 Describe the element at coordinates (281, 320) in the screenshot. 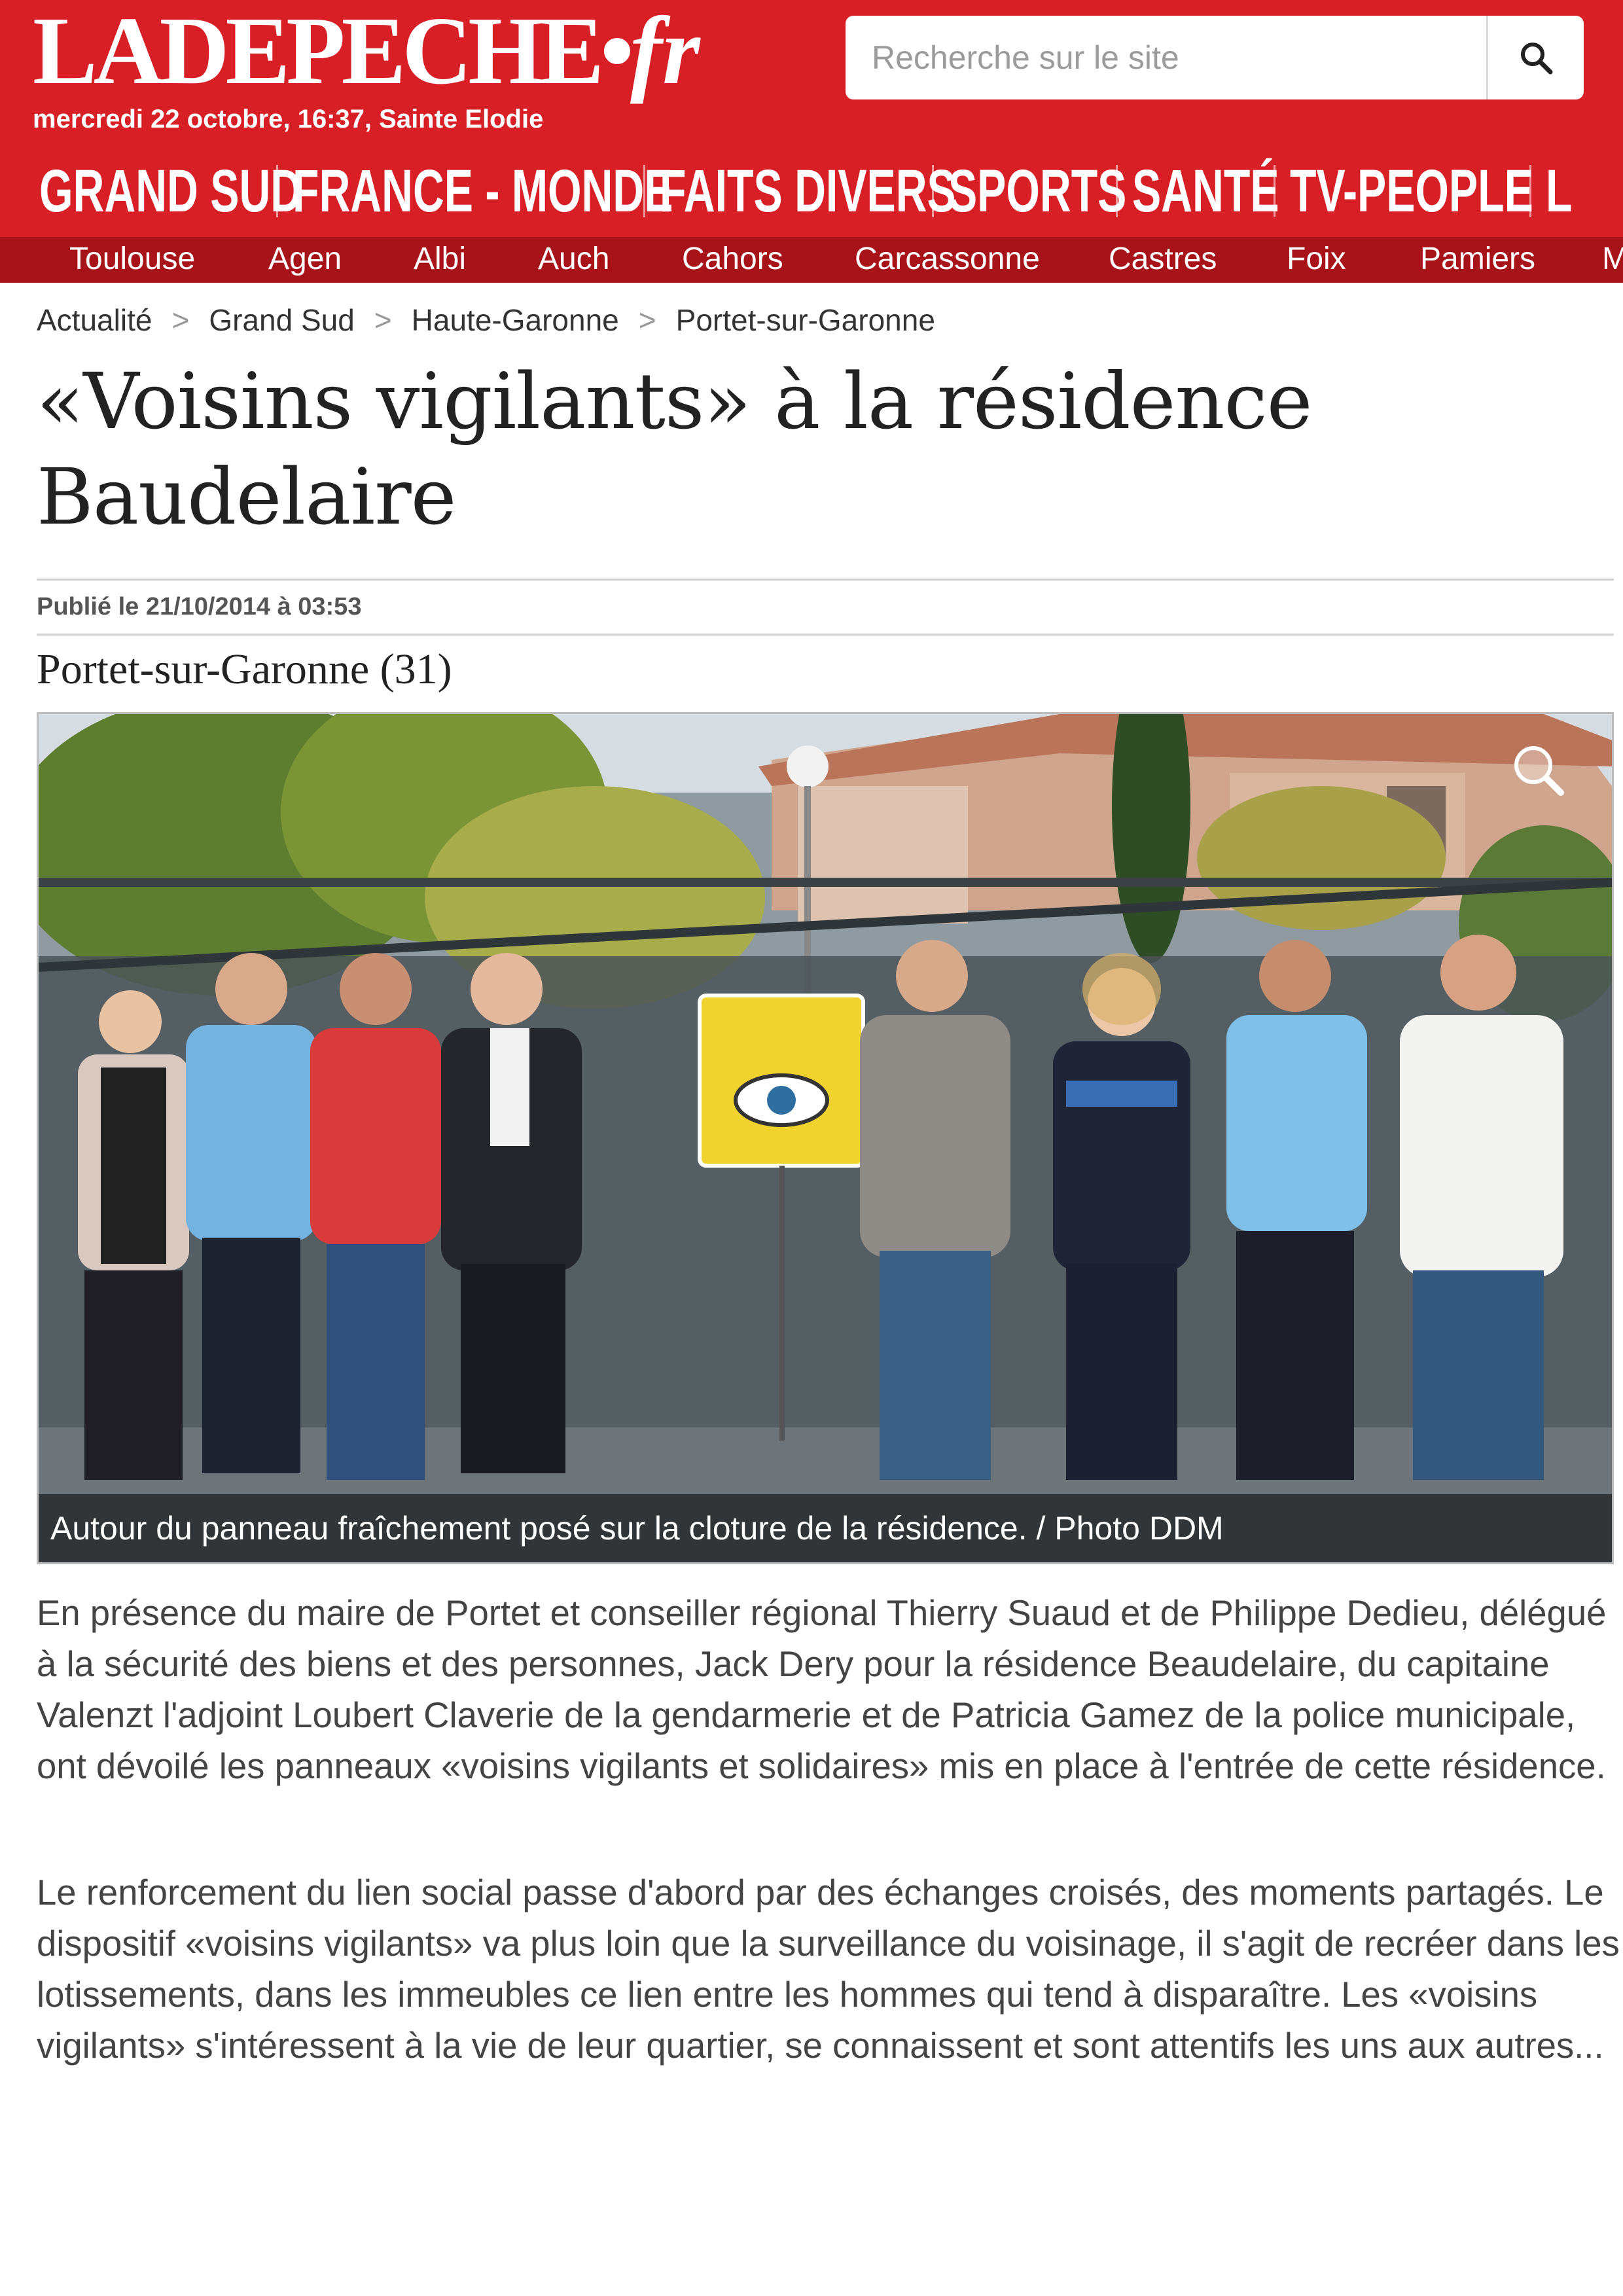

I see `breadcrumb-grand-sud: Grand Sud` at that location.